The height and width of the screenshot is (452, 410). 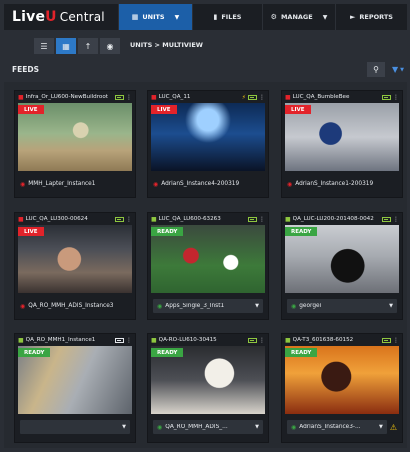 I want to click on card-footer: ◉ QA_RO_MMH_ADIS_... ▼, so click(x=208, y=427).